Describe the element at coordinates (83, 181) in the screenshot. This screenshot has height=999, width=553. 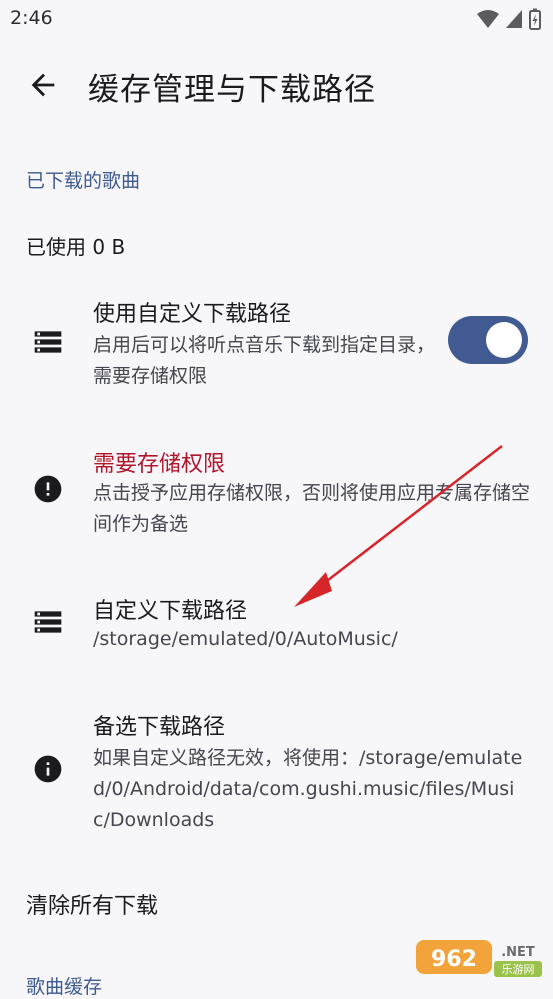
I see `section-header-downloaded: 已下载的歌曲` at that location.